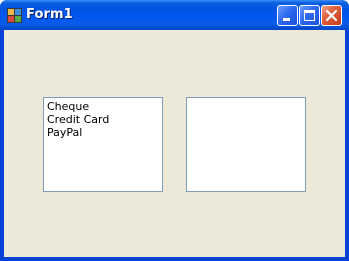  Describe the element at coordinates (14, 15) in the screenshot. I see `app-icon` at that location.